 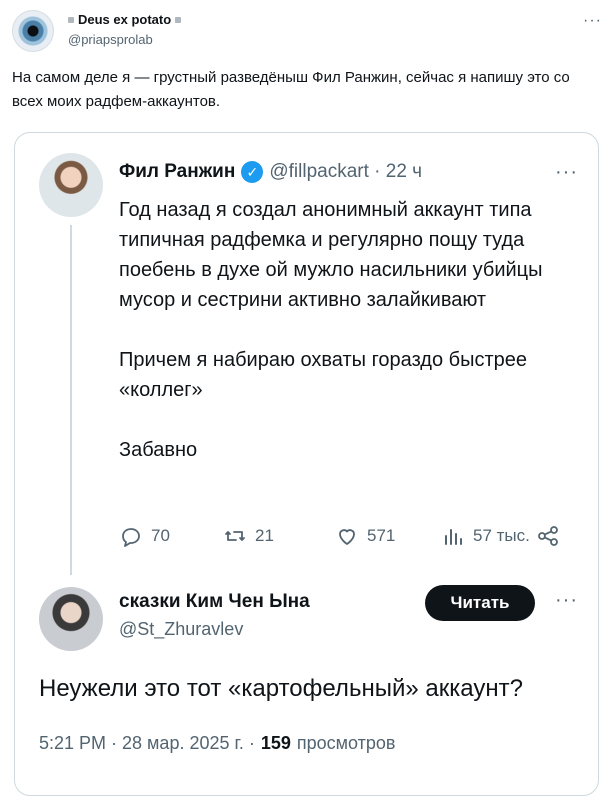 I want to click on quoted-header: Фил Ранжин ✓ @fillpackart · 22 ч, so click(x=270, y=172).